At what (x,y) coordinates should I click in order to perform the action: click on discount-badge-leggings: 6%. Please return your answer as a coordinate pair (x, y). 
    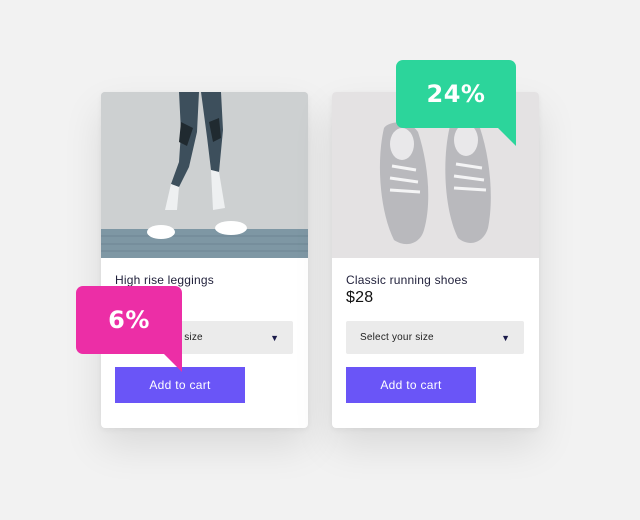
    Looking at the image, I should click on (129, 329).